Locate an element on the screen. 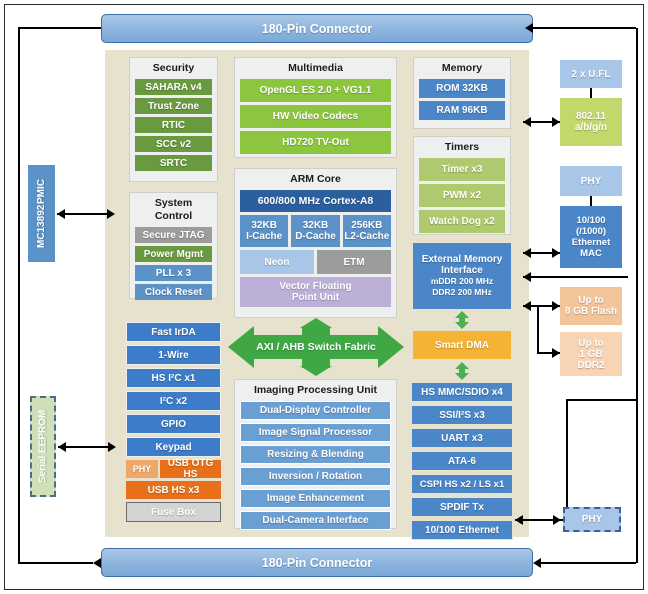 This screenshot has height=594, width=648. peripheral-uart: UART x3 is located at coordinates (462, 438).